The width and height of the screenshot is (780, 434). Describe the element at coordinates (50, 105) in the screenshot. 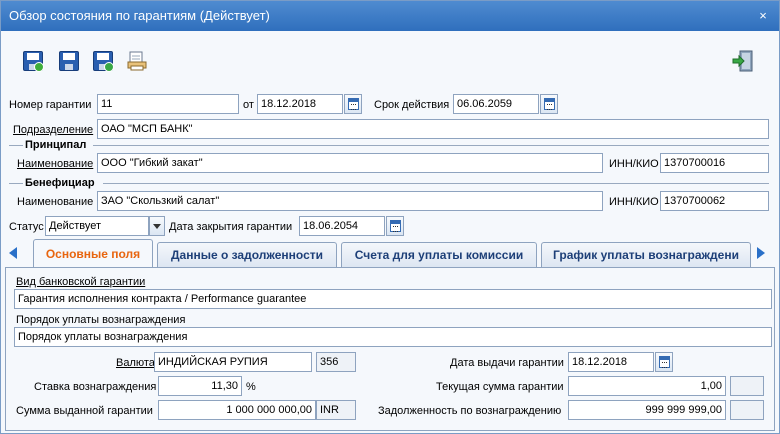

I see `guarantee-number-label: Номер гарантии` at that location.